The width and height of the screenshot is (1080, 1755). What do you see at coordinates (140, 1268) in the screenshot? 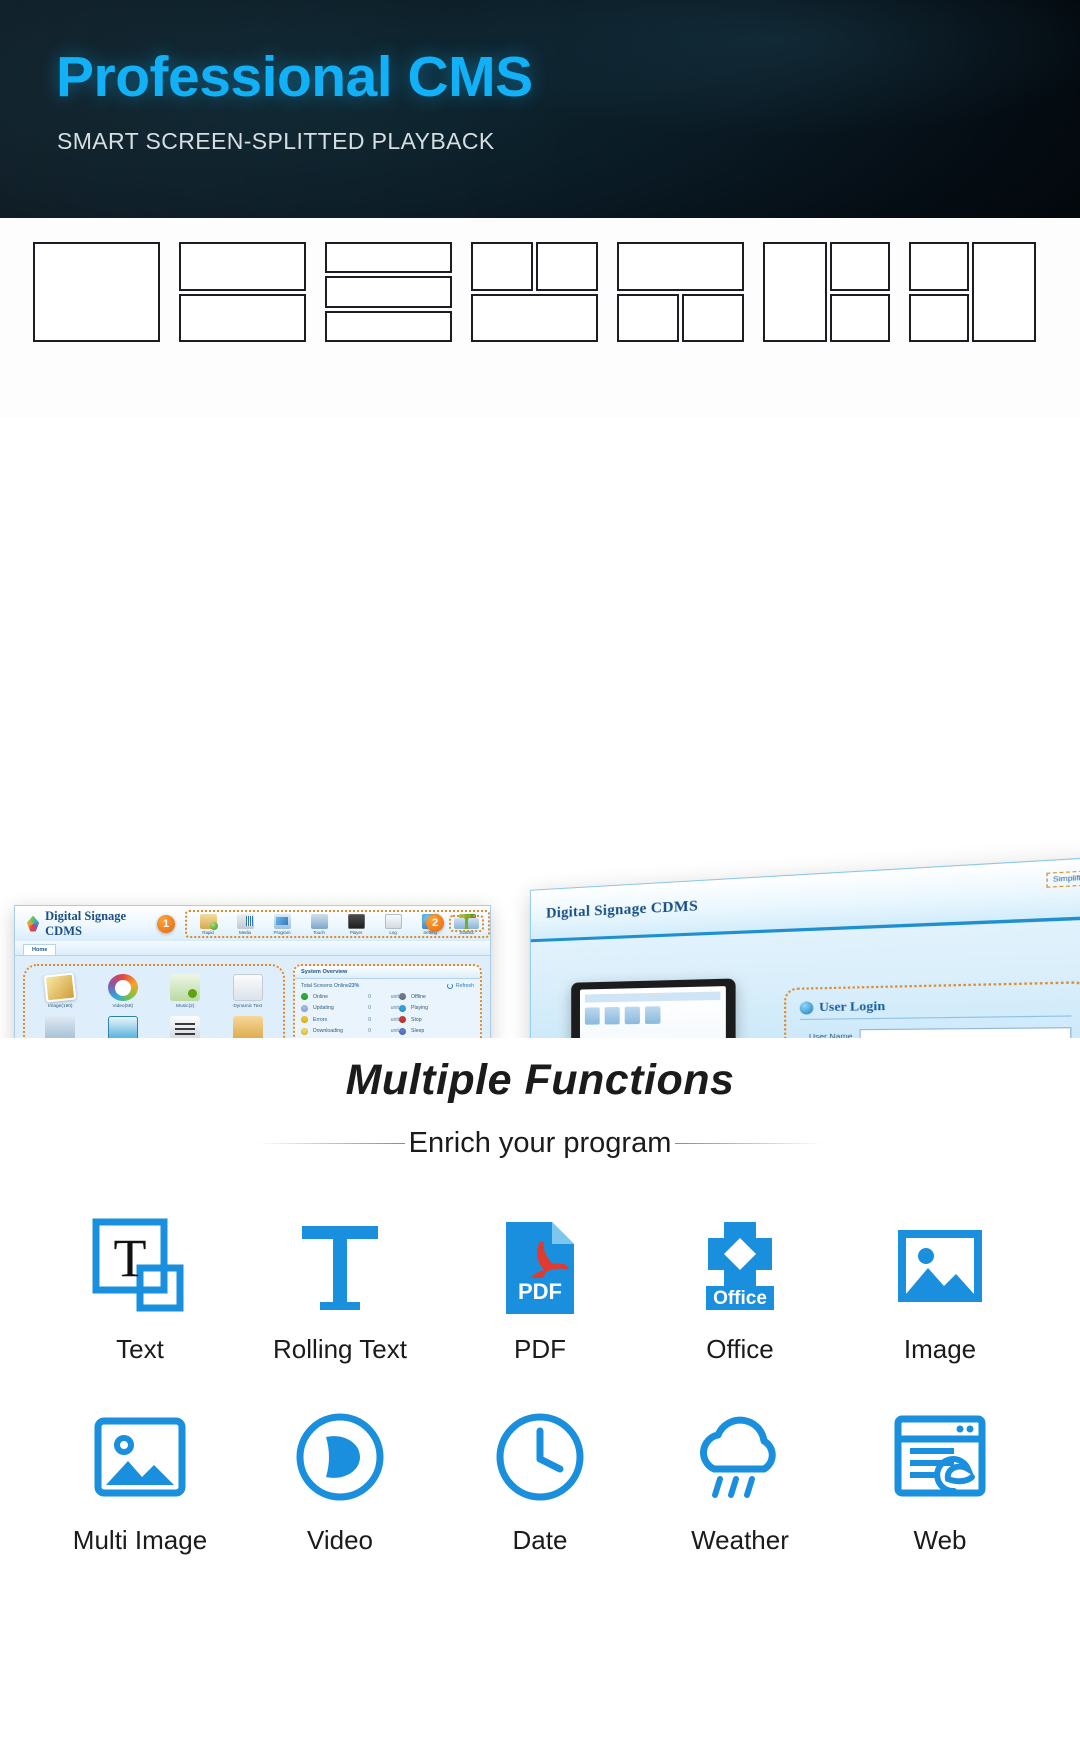
I see `text-icon: T` at bounding box center [140, 1268].